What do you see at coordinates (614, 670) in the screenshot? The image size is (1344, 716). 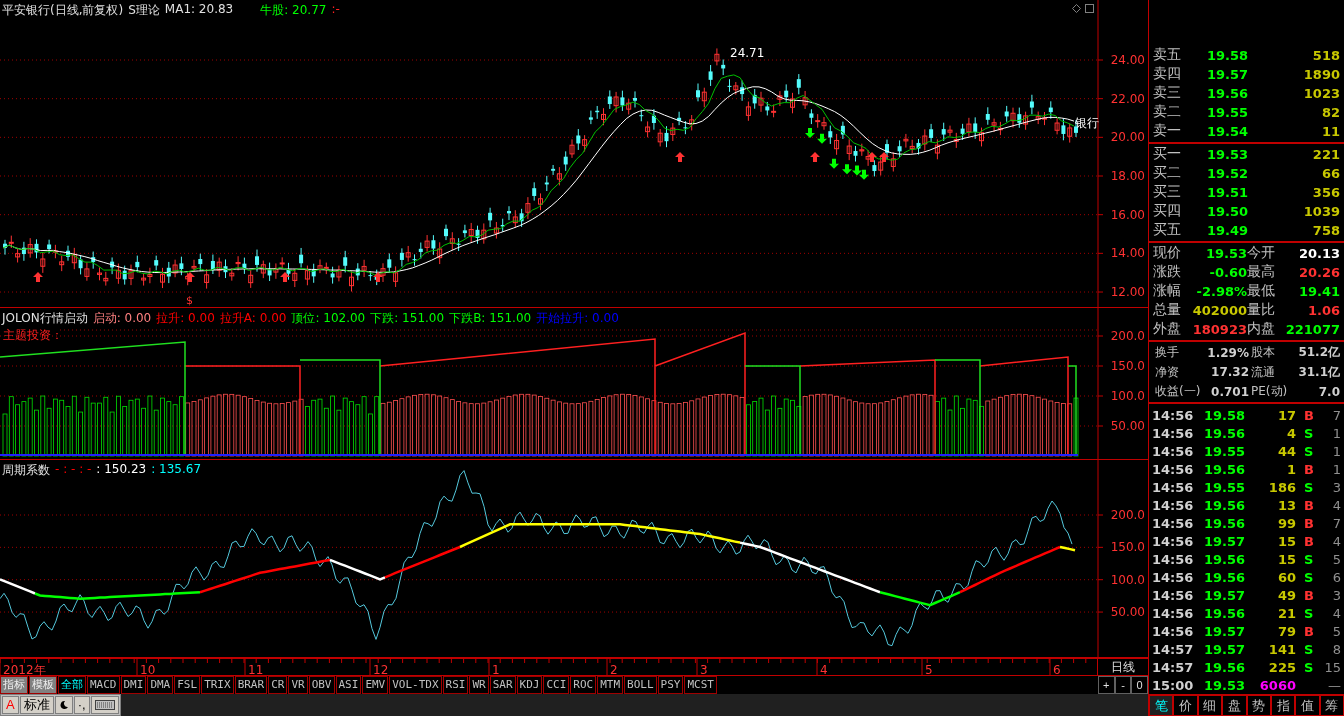 I see `date-label: 2` at bounding box center [614, 670].